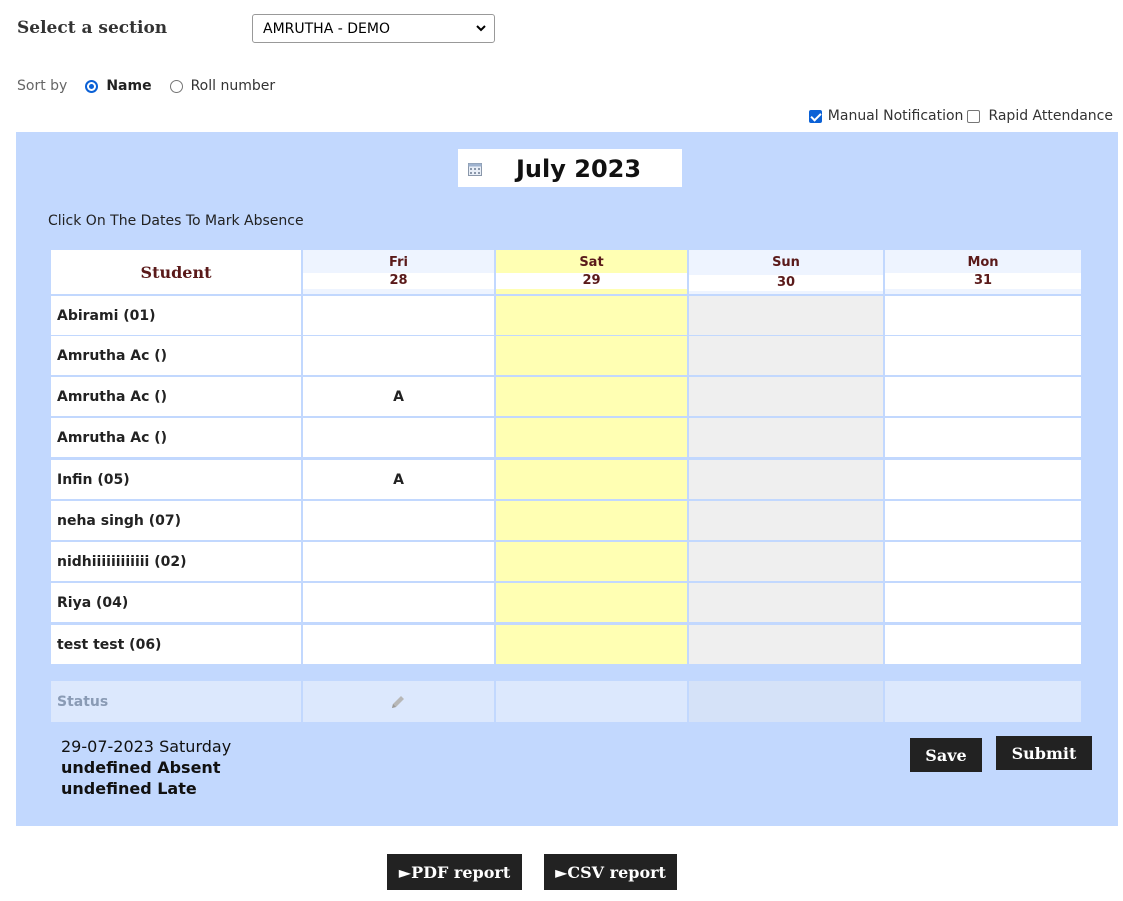 Image resolution: width=1123 pixels, height=901 pixels. I want to click on status-label: Status, so click(177, 701).